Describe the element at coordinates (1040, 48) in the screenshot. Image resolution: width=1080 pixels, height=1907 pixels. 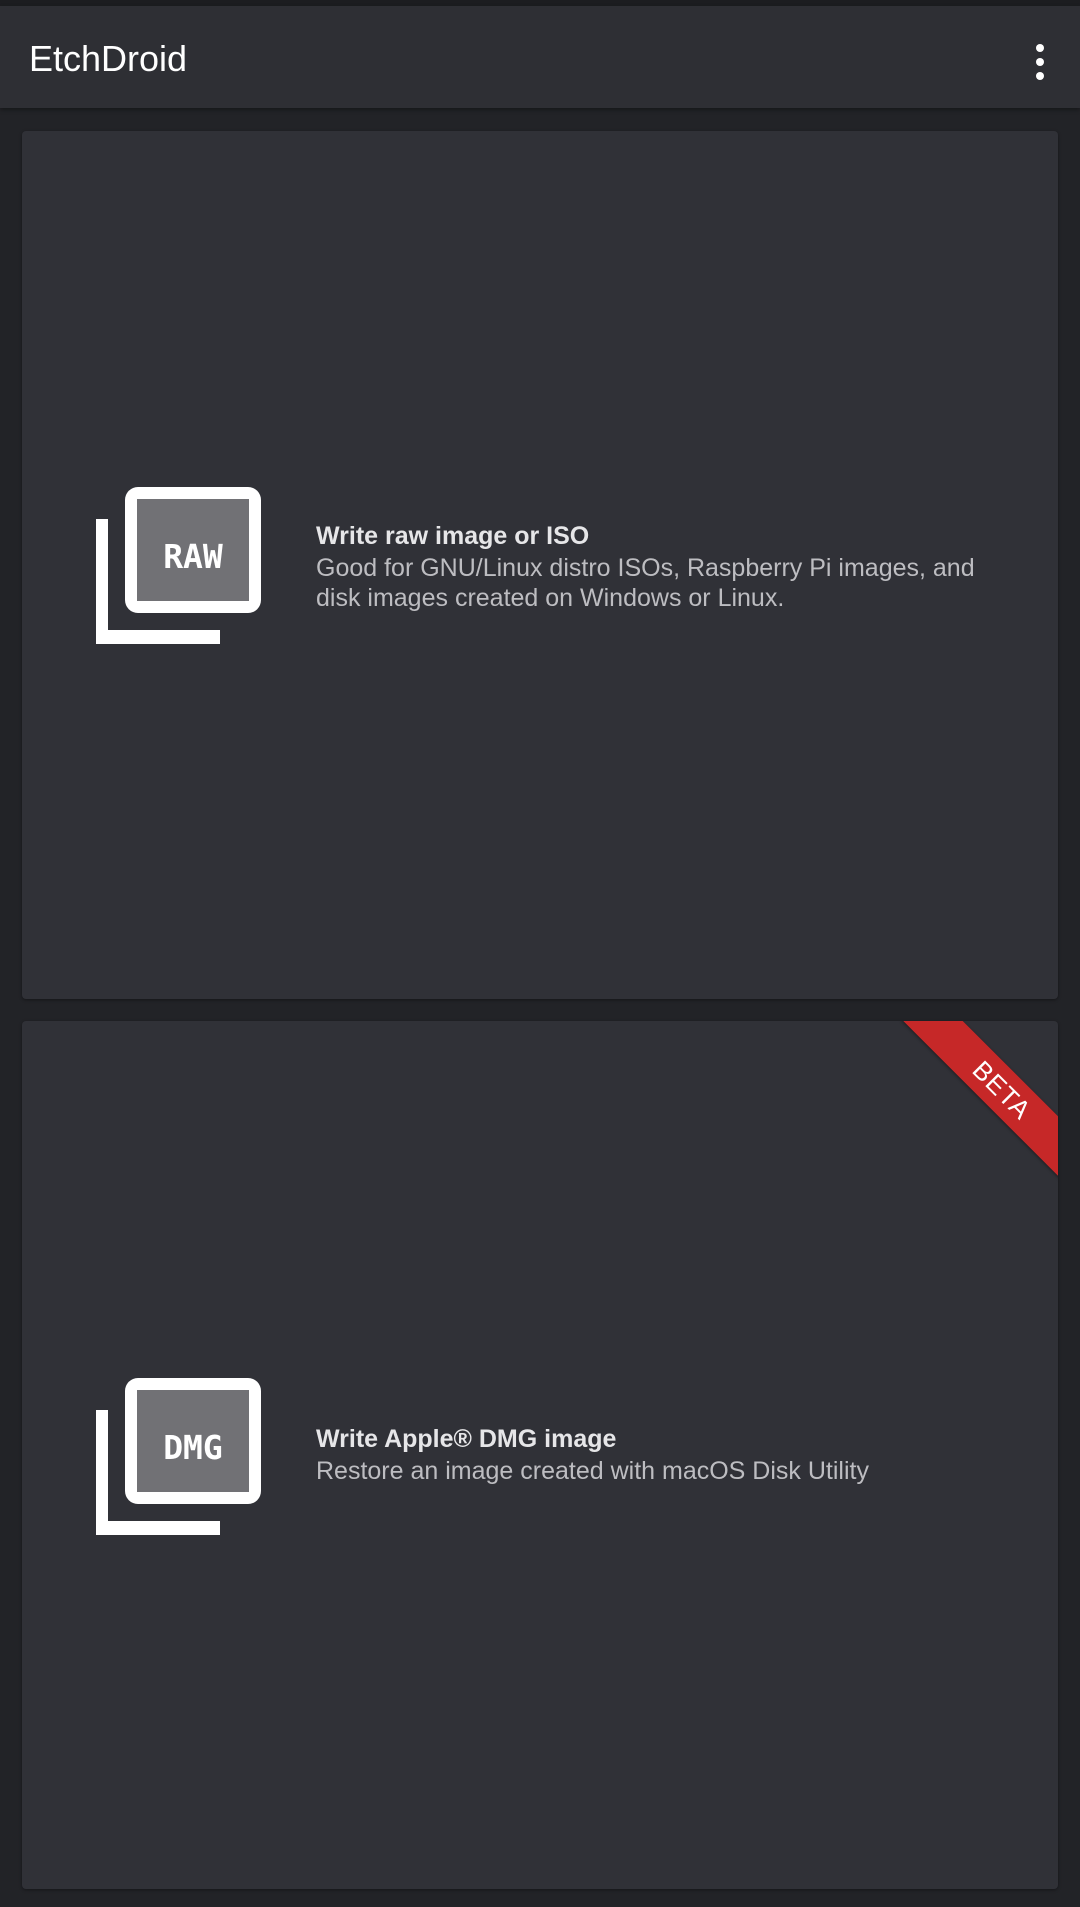
I see `more-vert-icon` at that location.